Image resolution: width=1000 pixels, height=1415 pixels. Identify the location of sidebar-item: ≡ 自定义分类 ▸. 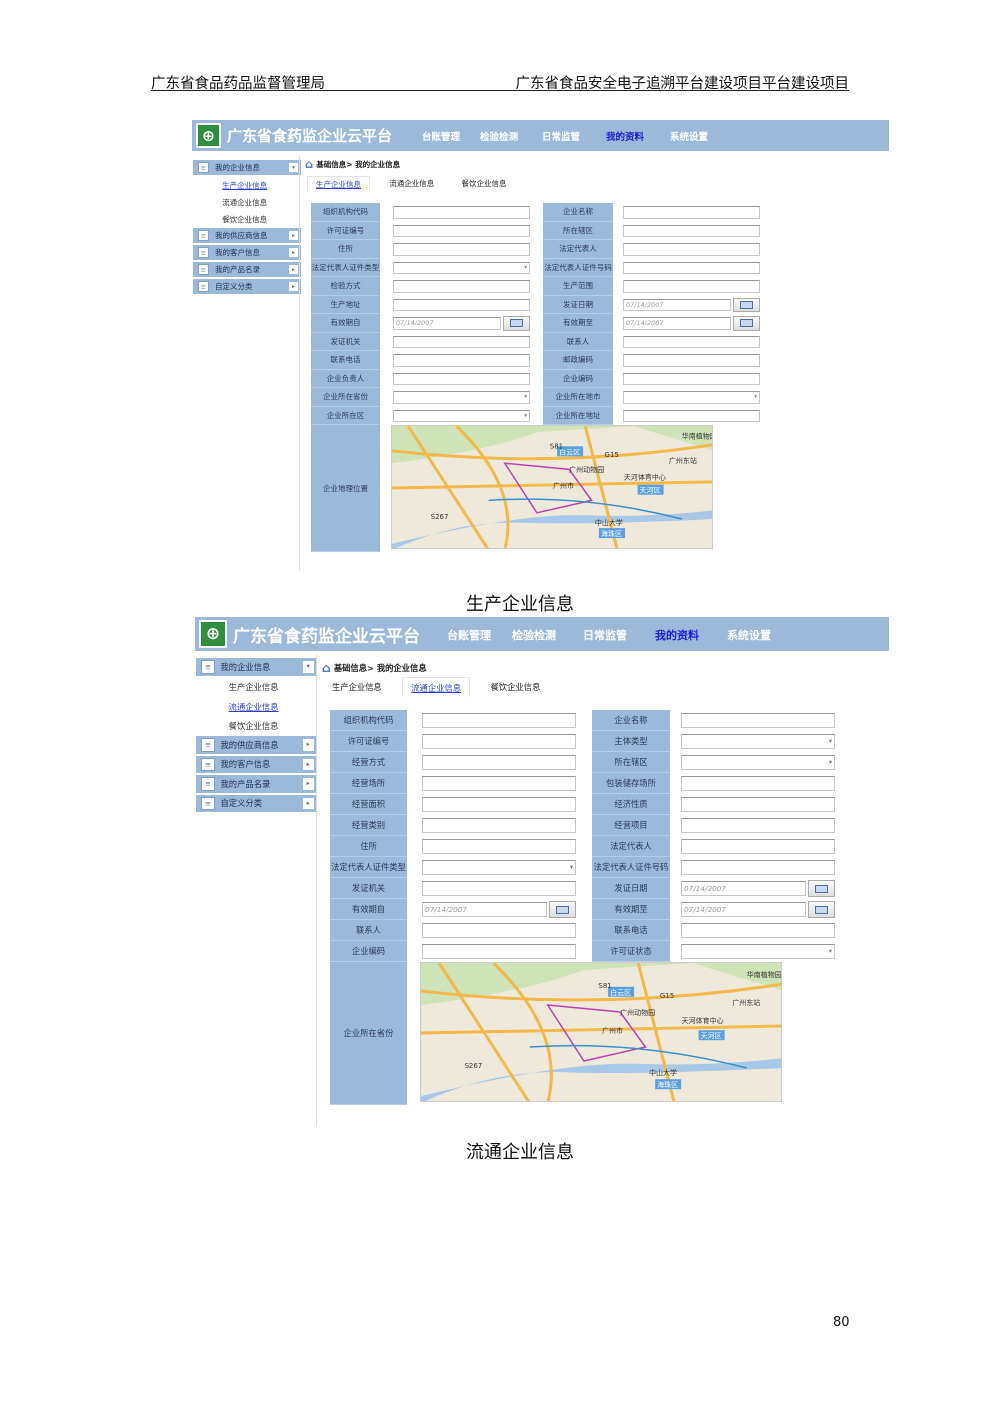
(256, 804).